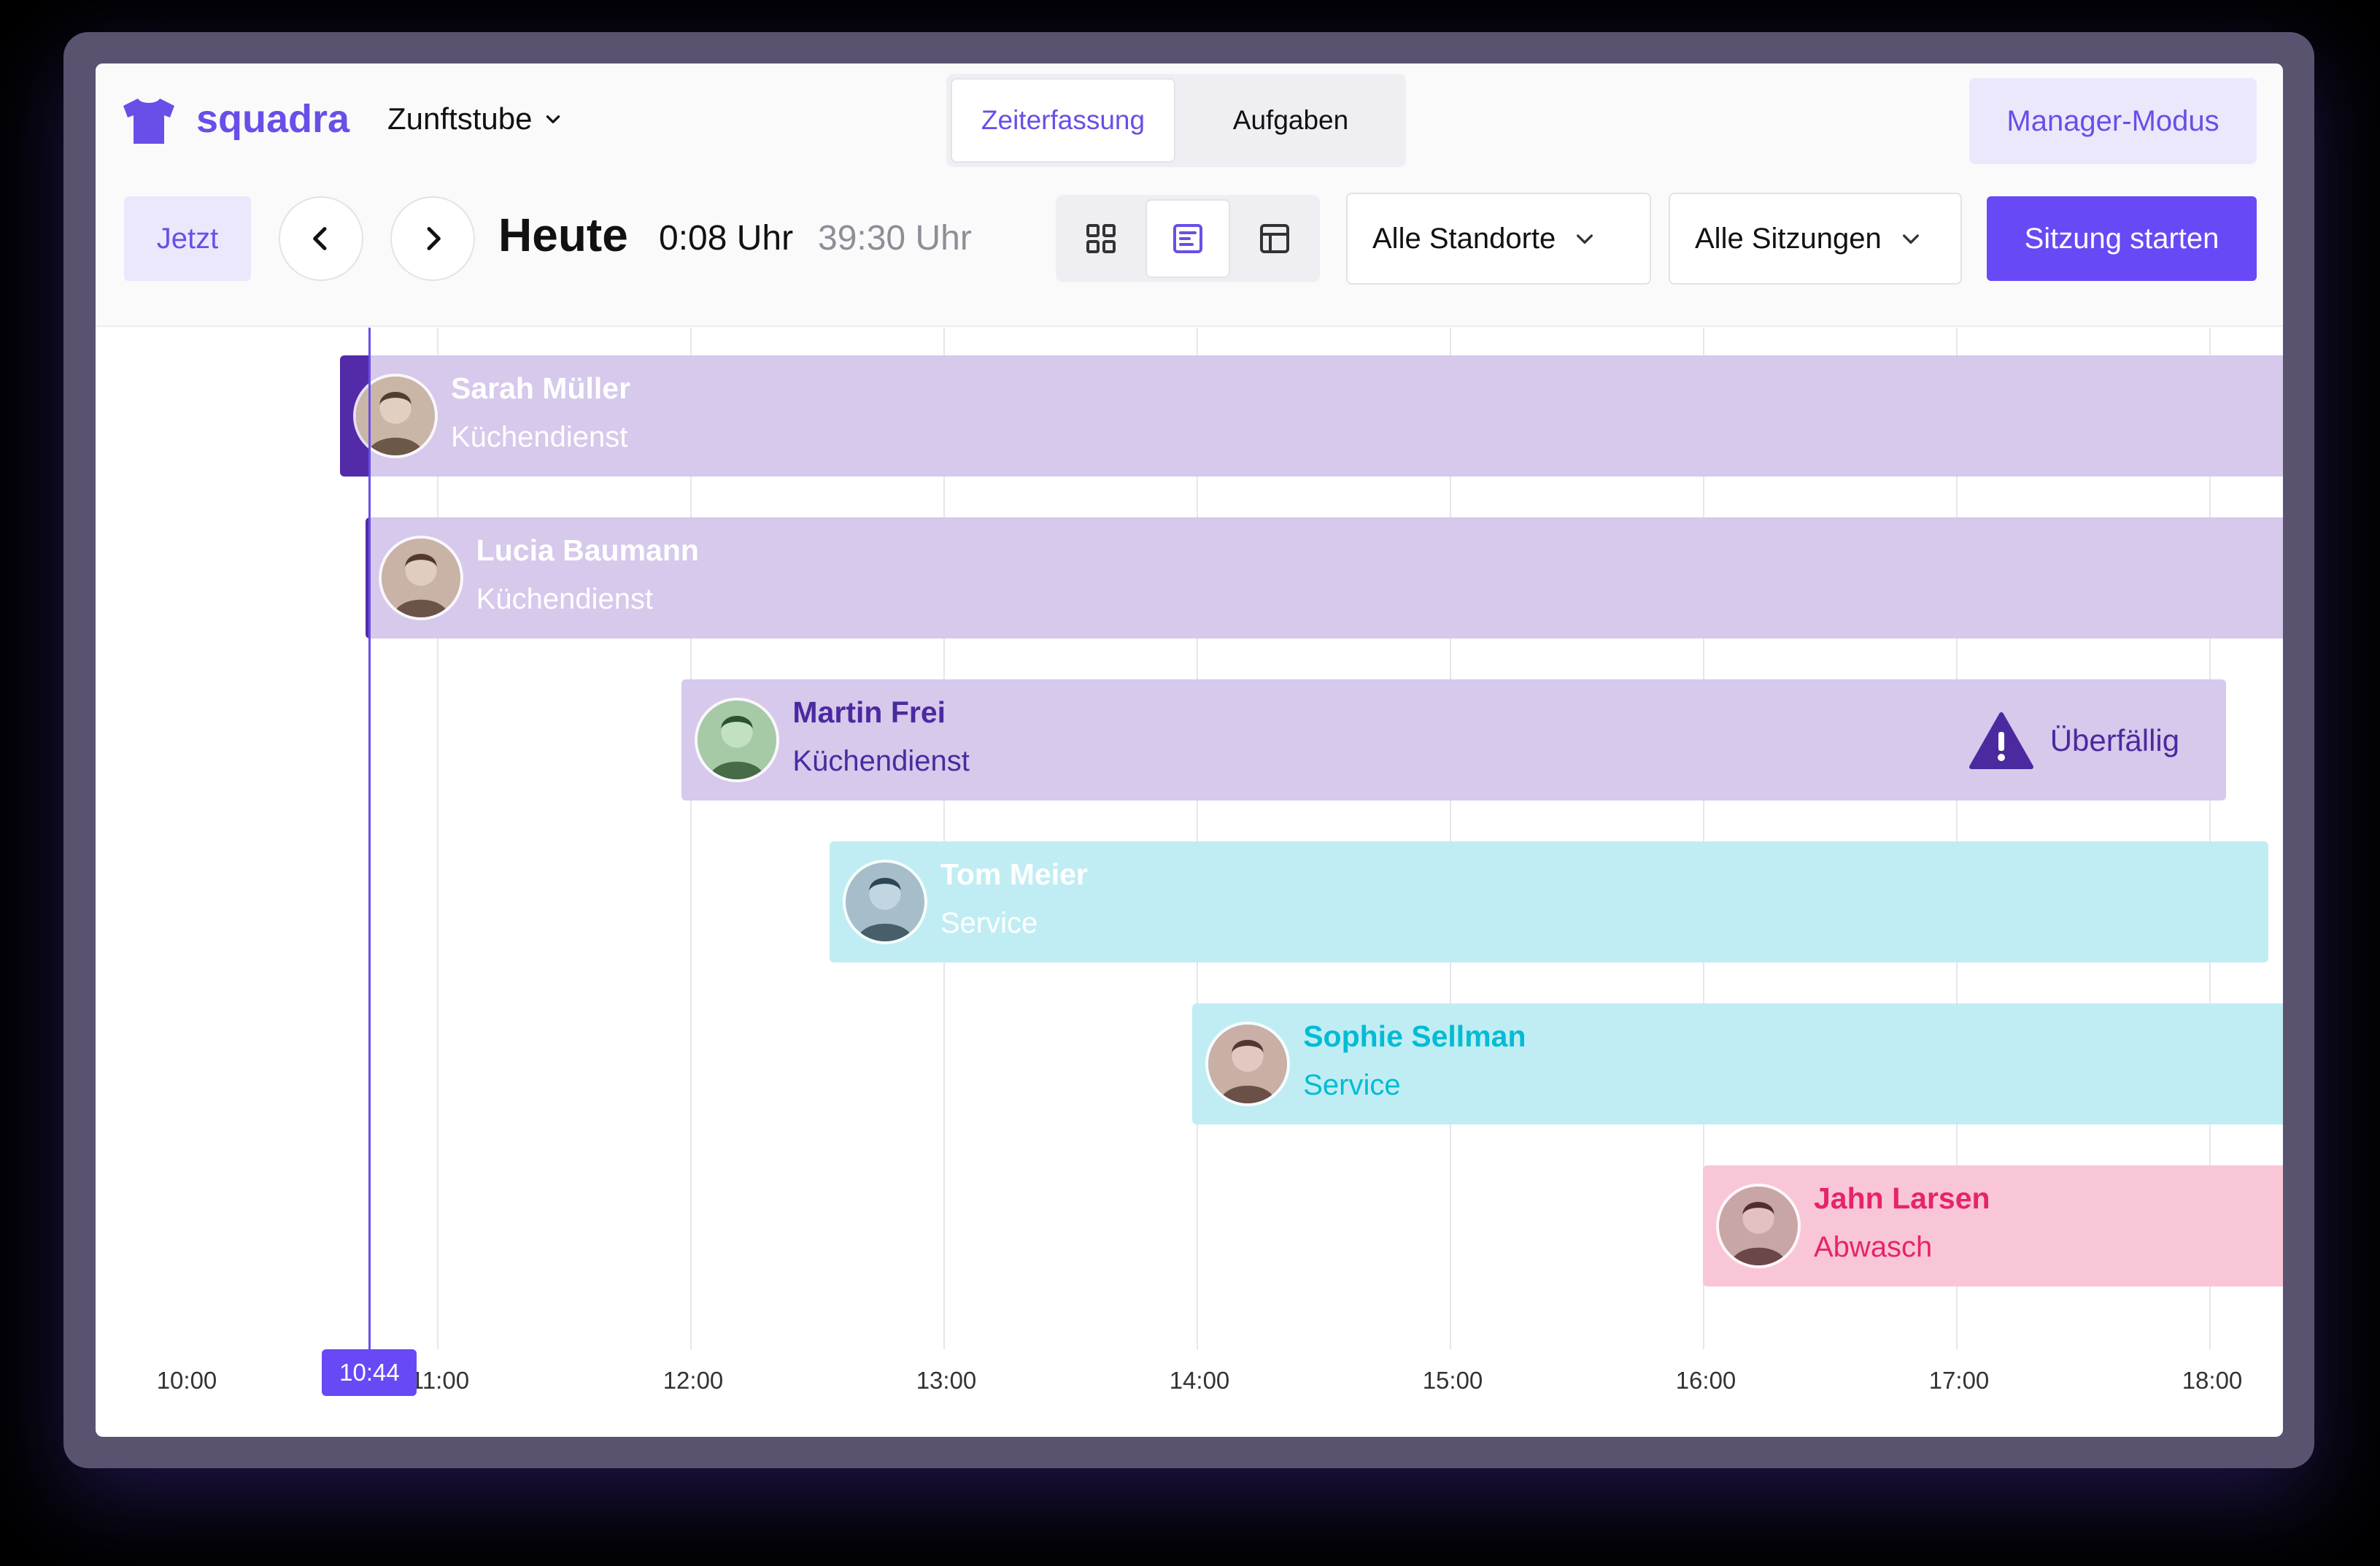 Image resolution: width=2380 pixels, height=1566 pixels. Describe the element at coordinates (1705, 1381) in the screenshot. I see `hour-label: 16:00` at that location.